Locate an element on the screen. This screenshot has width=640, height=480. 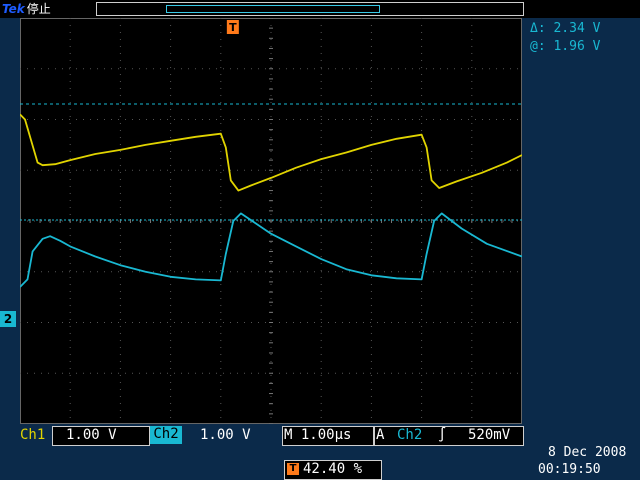
at-value: 1.96 V is located at coordinates (577, 46).